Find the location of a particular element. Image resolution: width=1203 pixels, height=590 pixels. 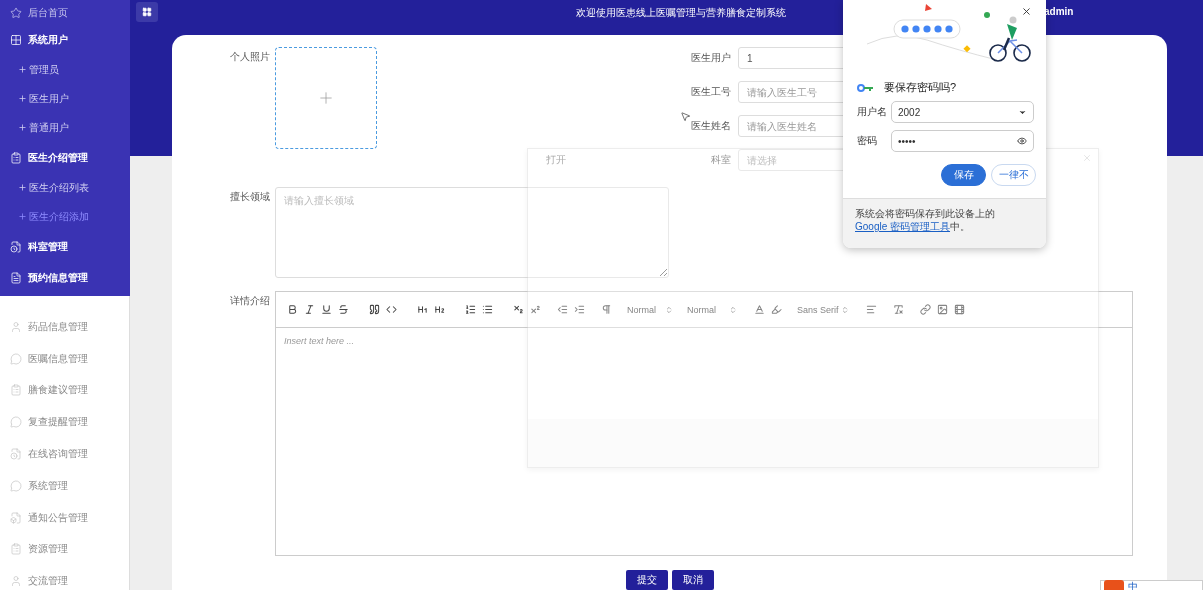

sidebar-item: 系统管理 is located at coordinates (64, 486).